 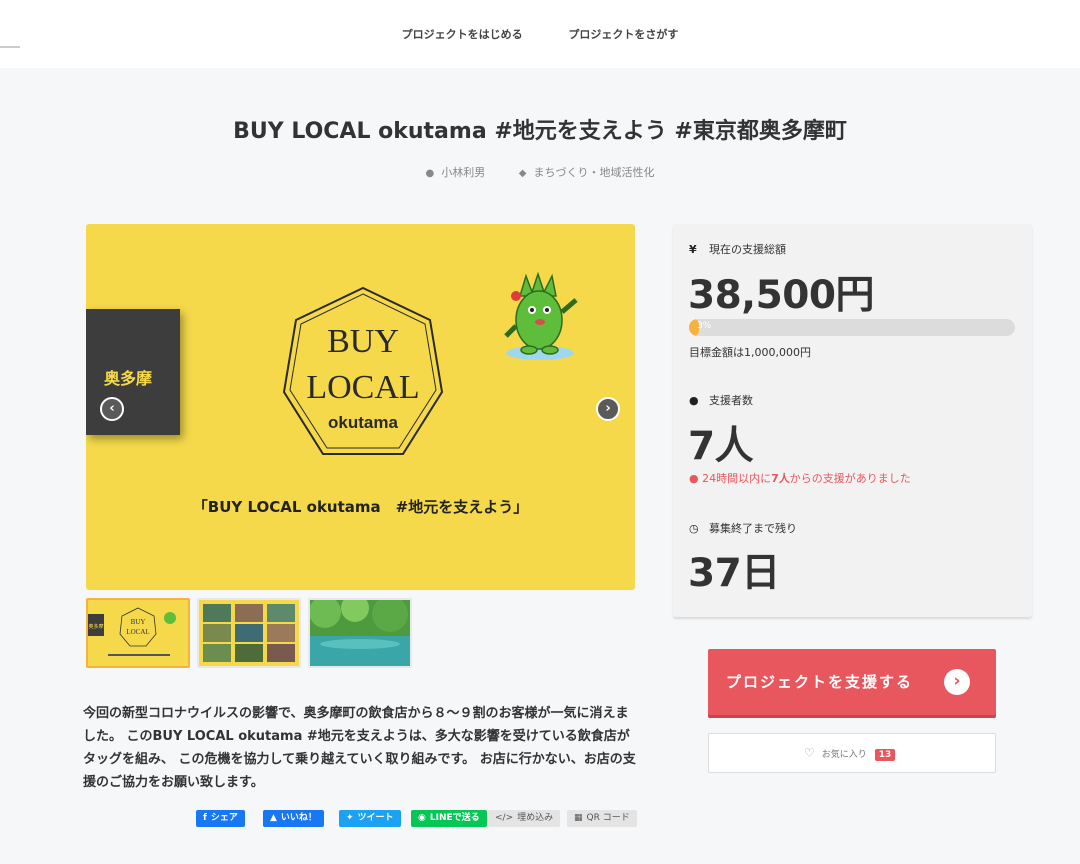 I want to click on favorite-content: ♡ お気に入り 13, so click(x=850, y=753).